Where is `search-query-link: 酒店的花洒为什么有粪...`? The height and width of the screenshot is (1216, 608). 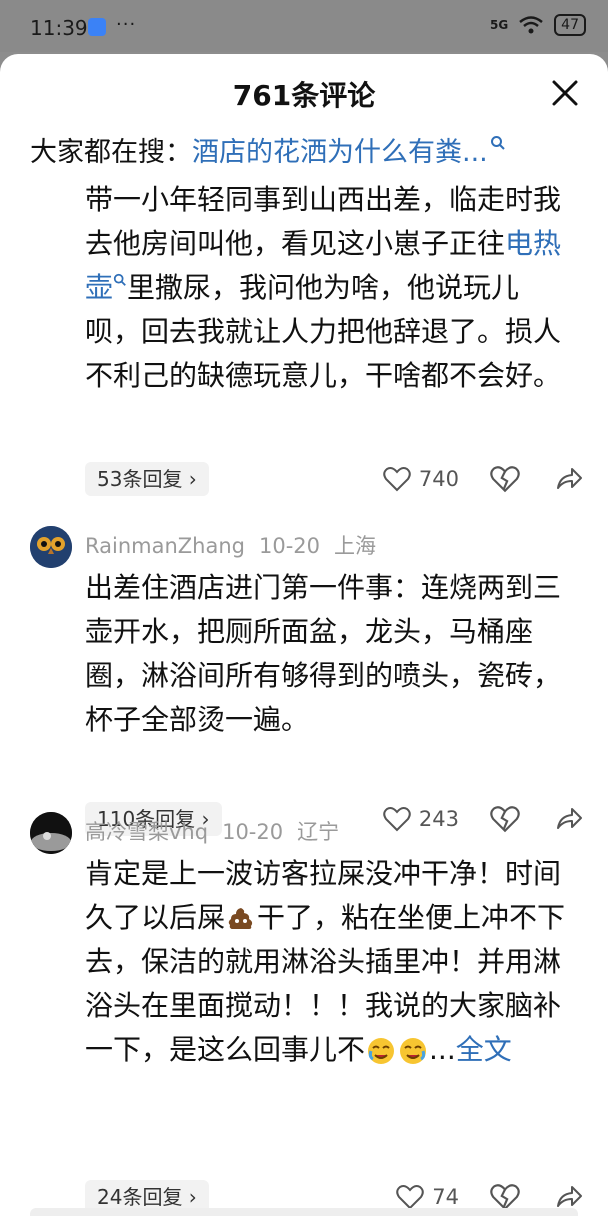 search-query-link: 酒店的花洒为什么有粪... is located at coordinates (340, 152).